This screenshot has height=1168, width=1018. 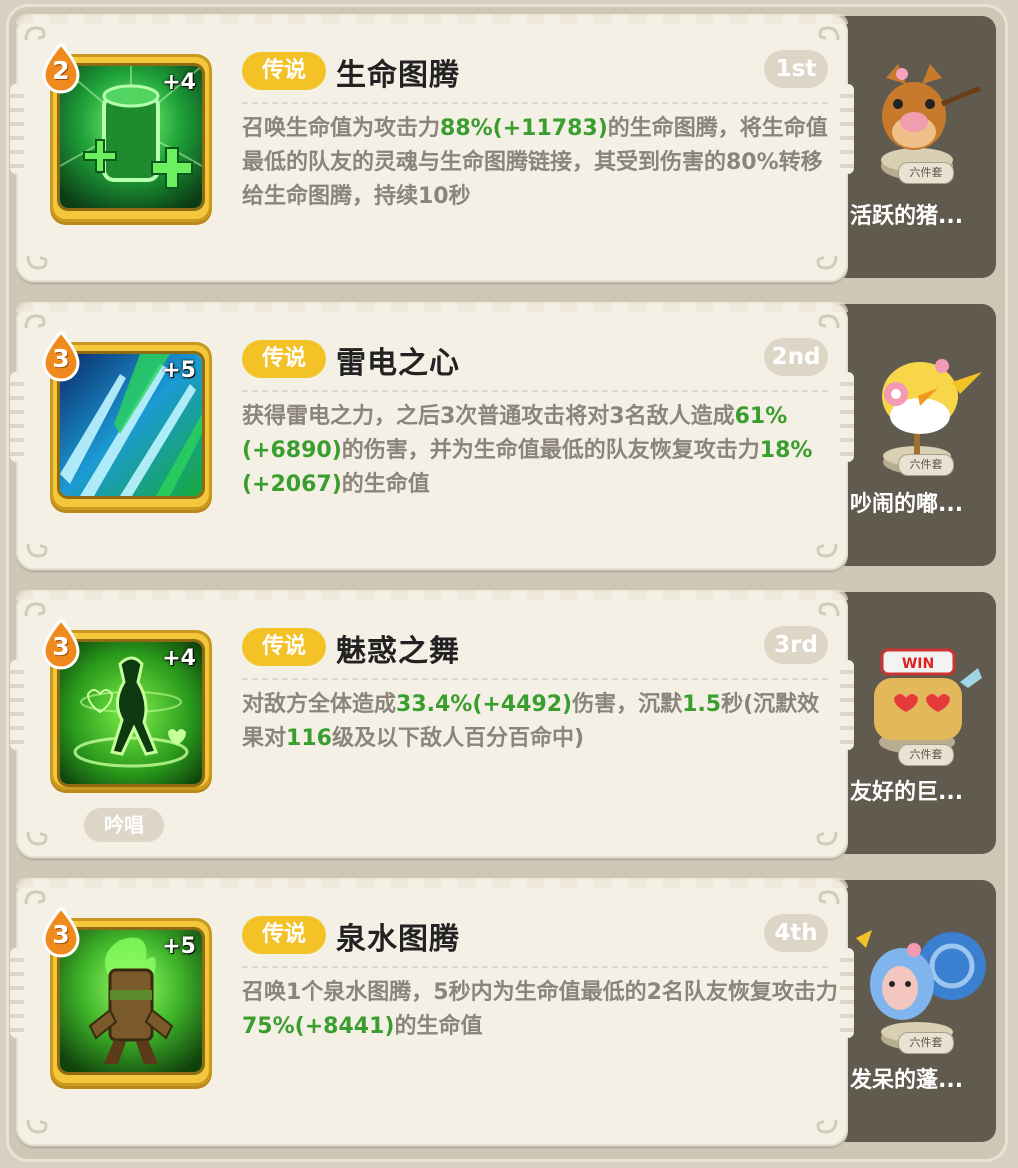 What do you see at coordinates (627, 704) in the screenshot?
I see `description-text: 伤害，沉默` at bounding box center [627, 704].